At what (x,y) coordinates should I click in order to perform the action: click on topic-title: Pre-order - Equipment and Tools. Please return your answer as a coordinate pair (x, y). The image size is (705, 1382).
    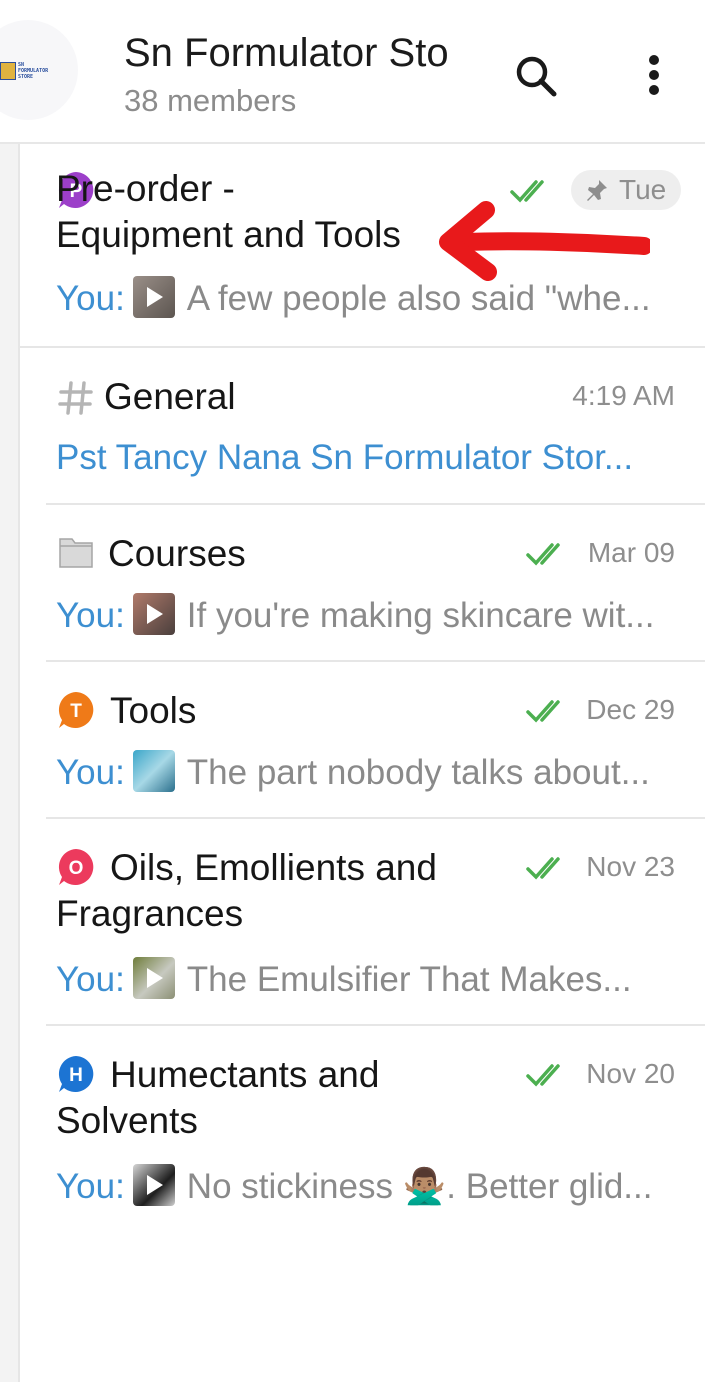
    Looking at the image, I should click on (228, 212).